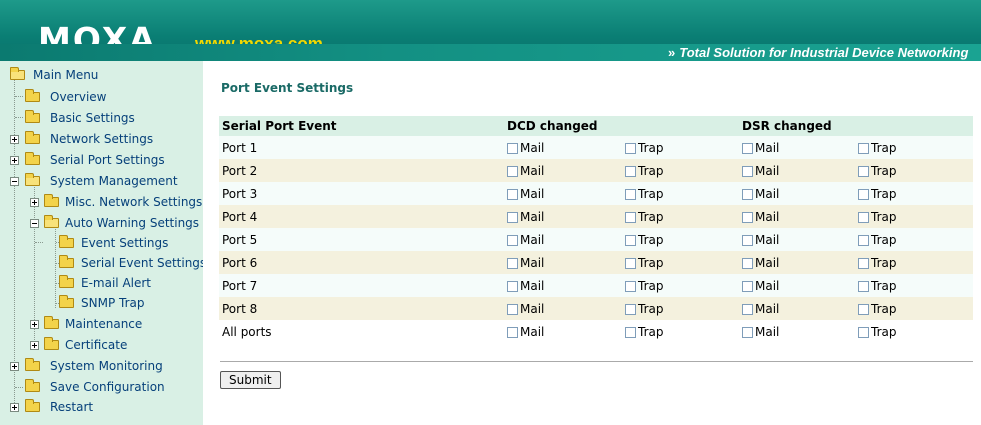 The height and width of the screenshot is (425, 981). I want to click on port-label: All ports, so click(361, 331).